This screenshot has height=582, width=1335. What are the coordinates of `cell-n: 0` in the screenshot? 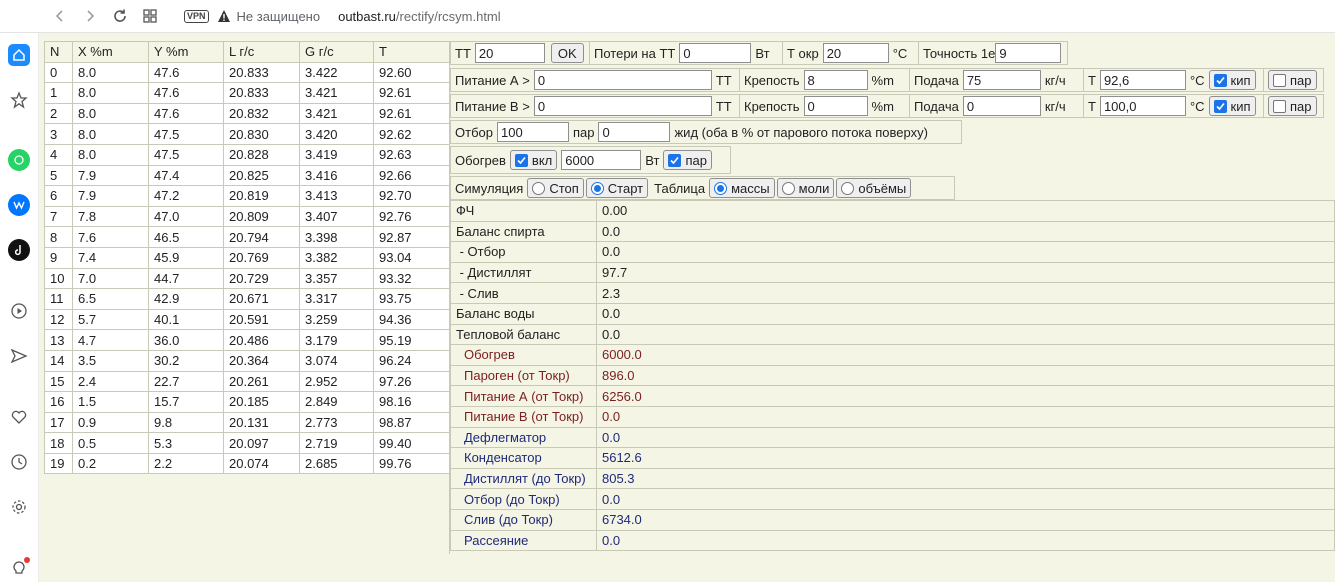 It's located at (58, 72).